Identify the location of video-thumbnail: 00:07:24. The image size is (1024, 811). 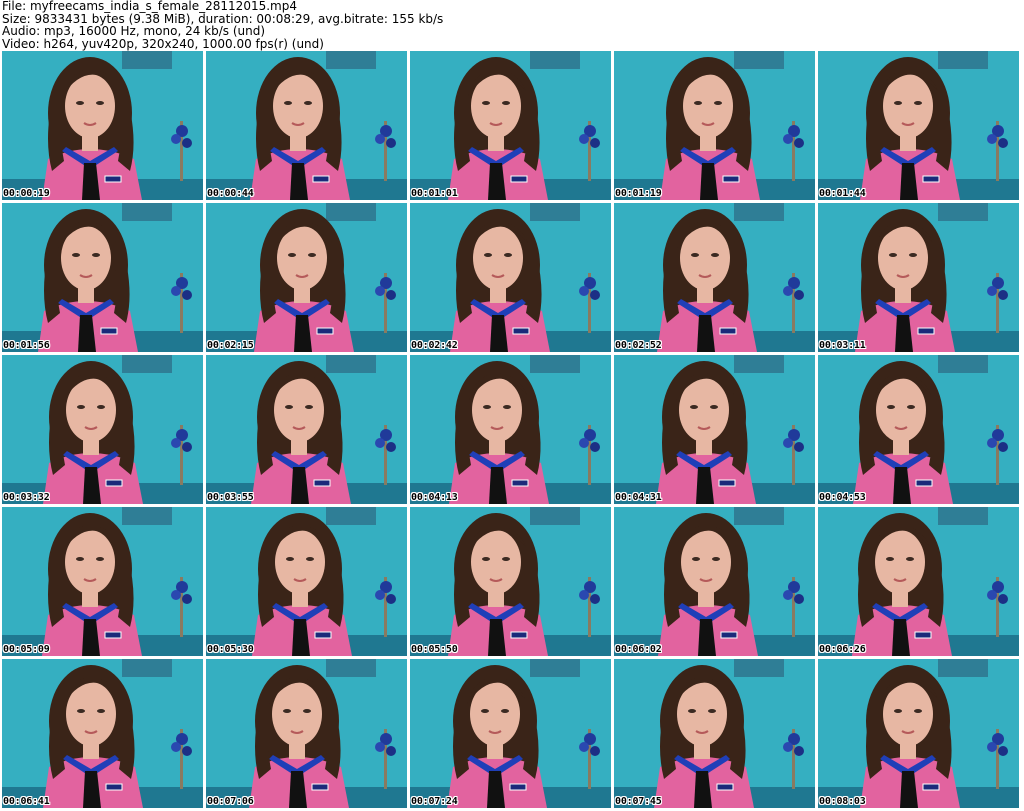
(510, 733).